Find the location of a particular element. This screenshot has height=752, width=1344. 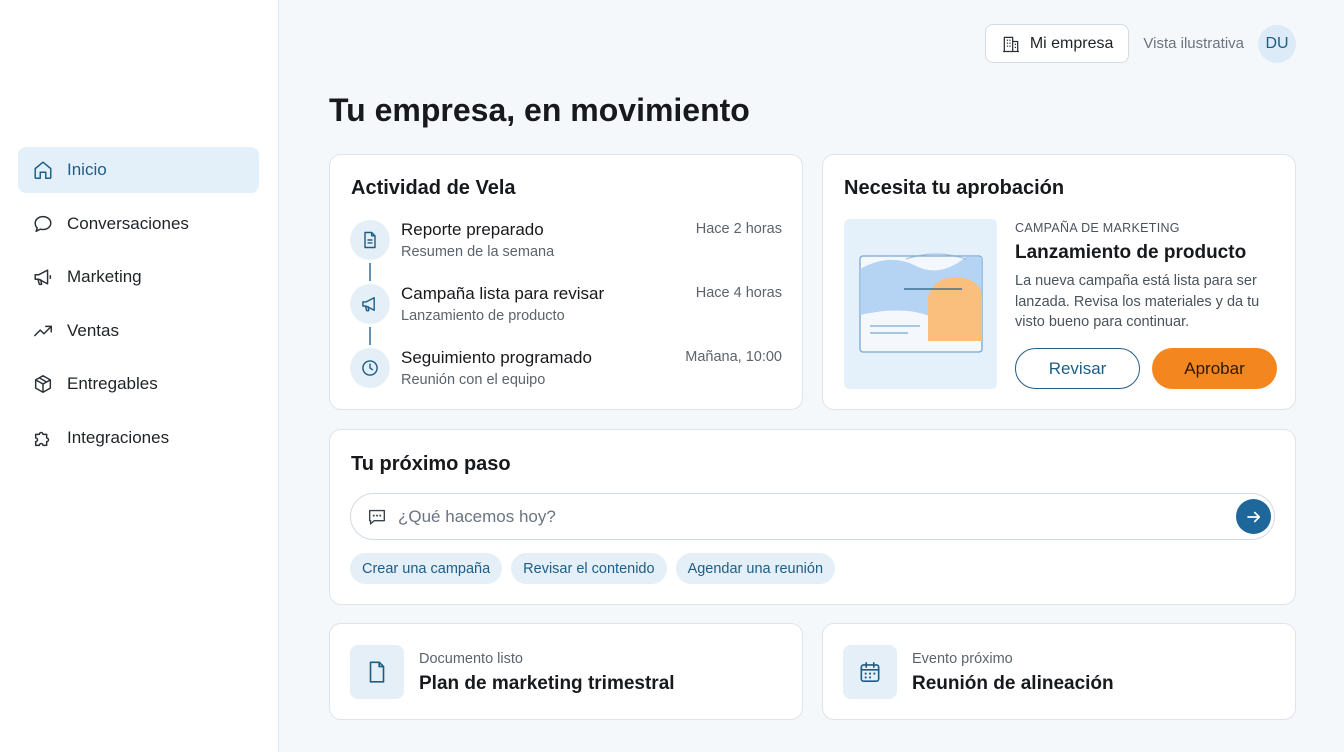

review-button: Revisar is located at coordinates (1077, 368).